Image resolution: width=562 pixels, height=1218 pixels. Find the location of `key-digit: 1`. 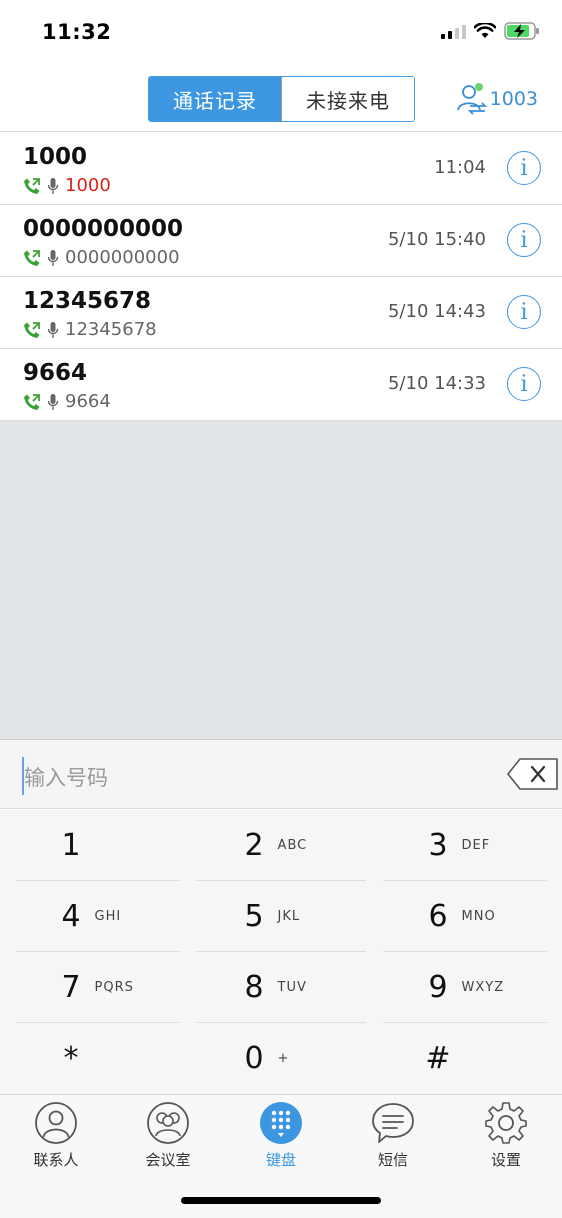

key-digit: 1 is located at coordinates (71, 845).